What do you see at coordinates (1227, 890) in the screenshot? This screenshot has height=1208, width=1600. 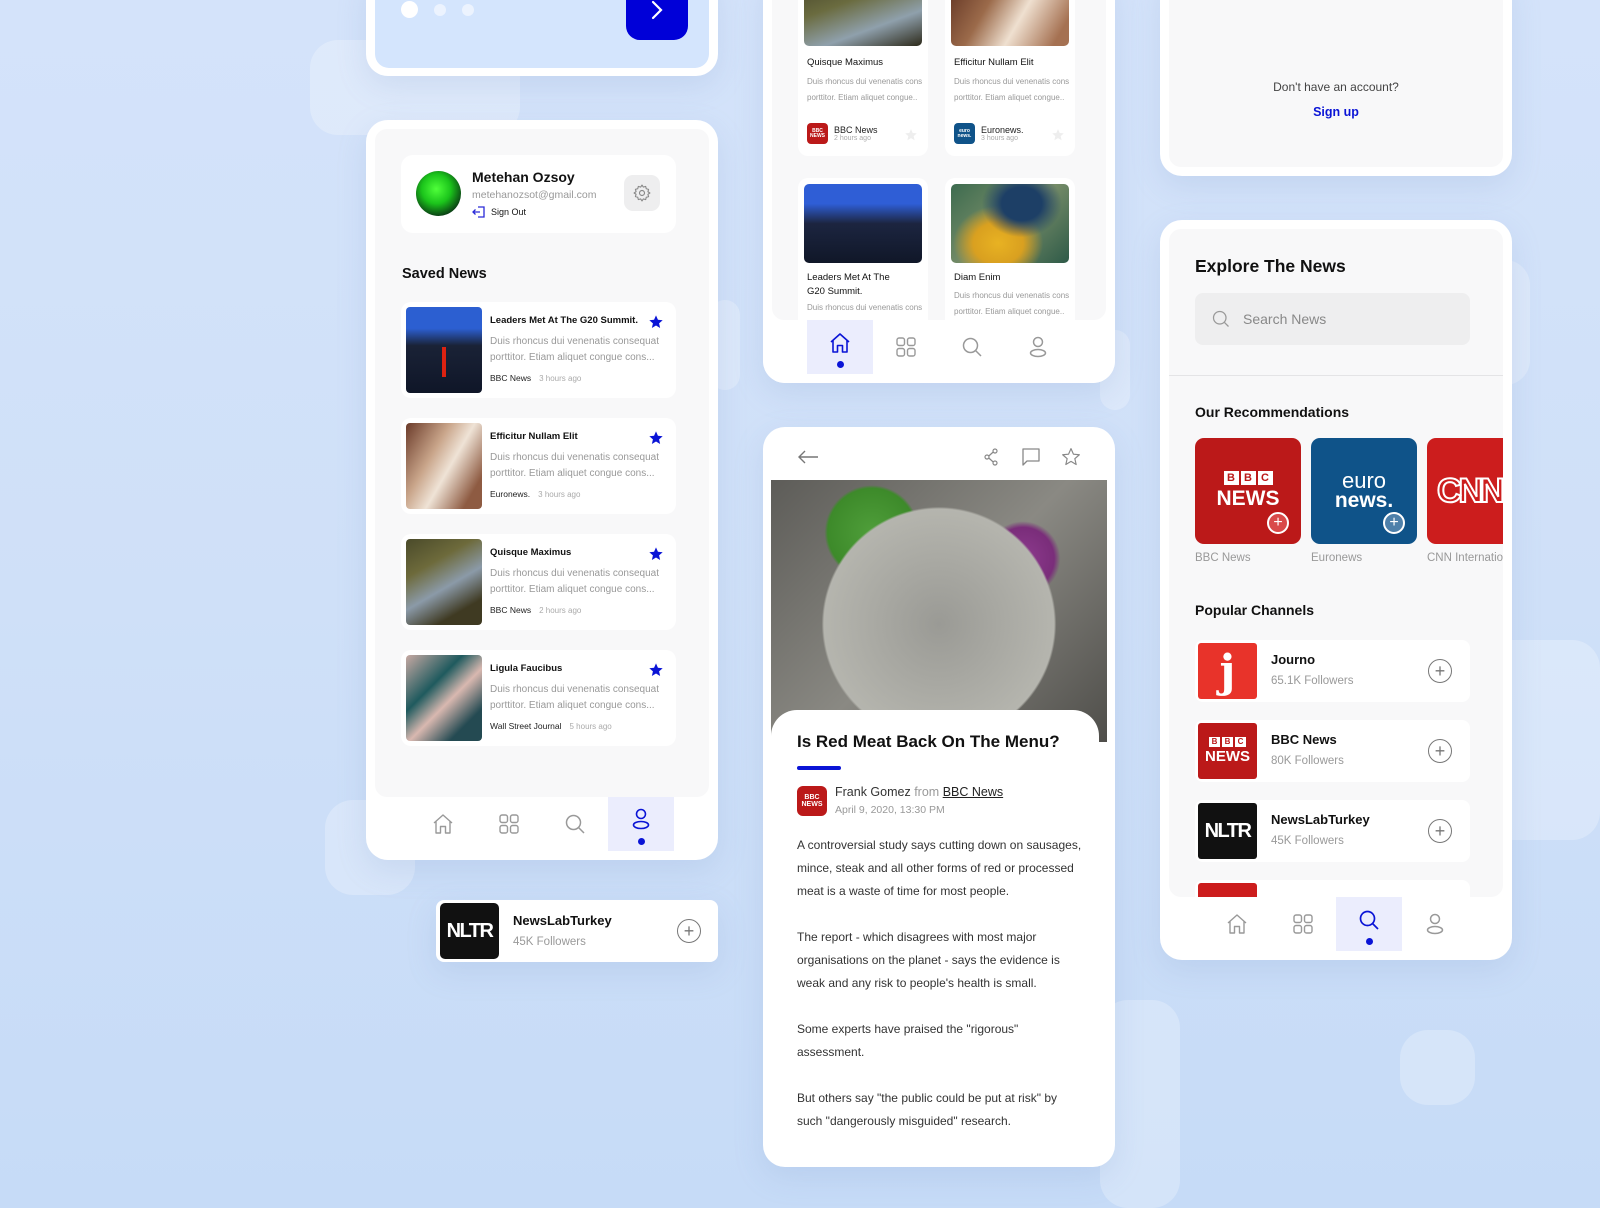 I see `cnn-logo-icon` at bounding box center [1227, 890].